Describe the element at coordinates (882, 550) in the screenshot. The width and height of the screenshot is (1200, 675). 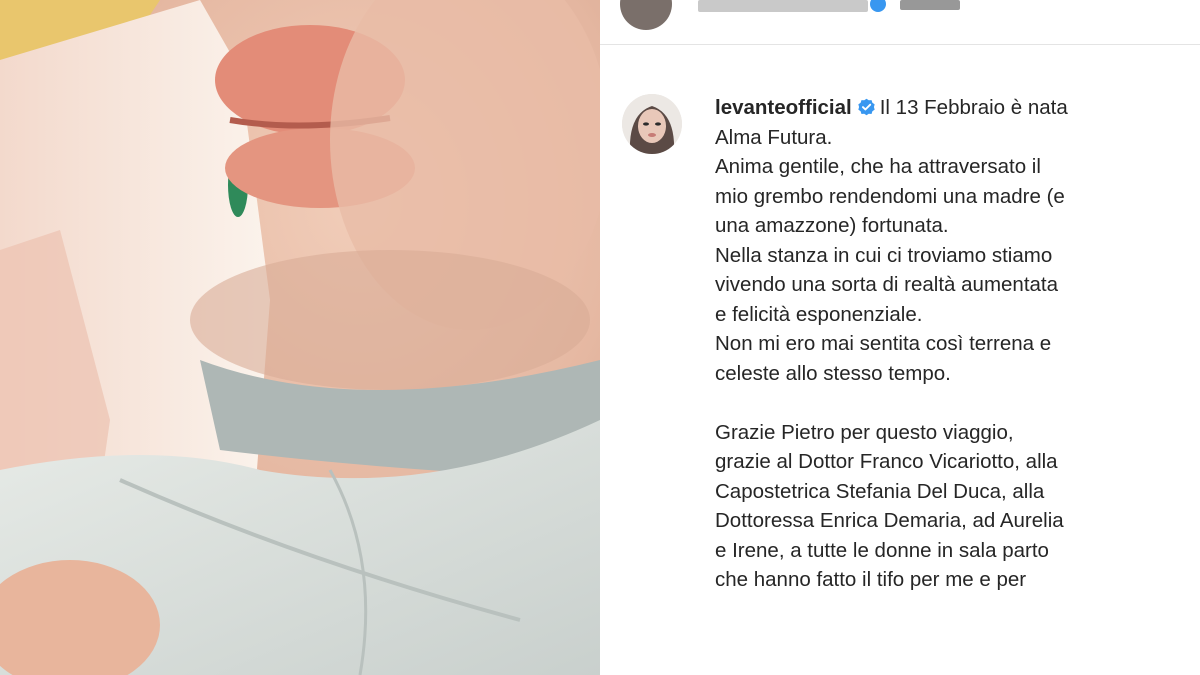
I see `caption-line: e Irene, a tutte le donne in sala parto` at that location.